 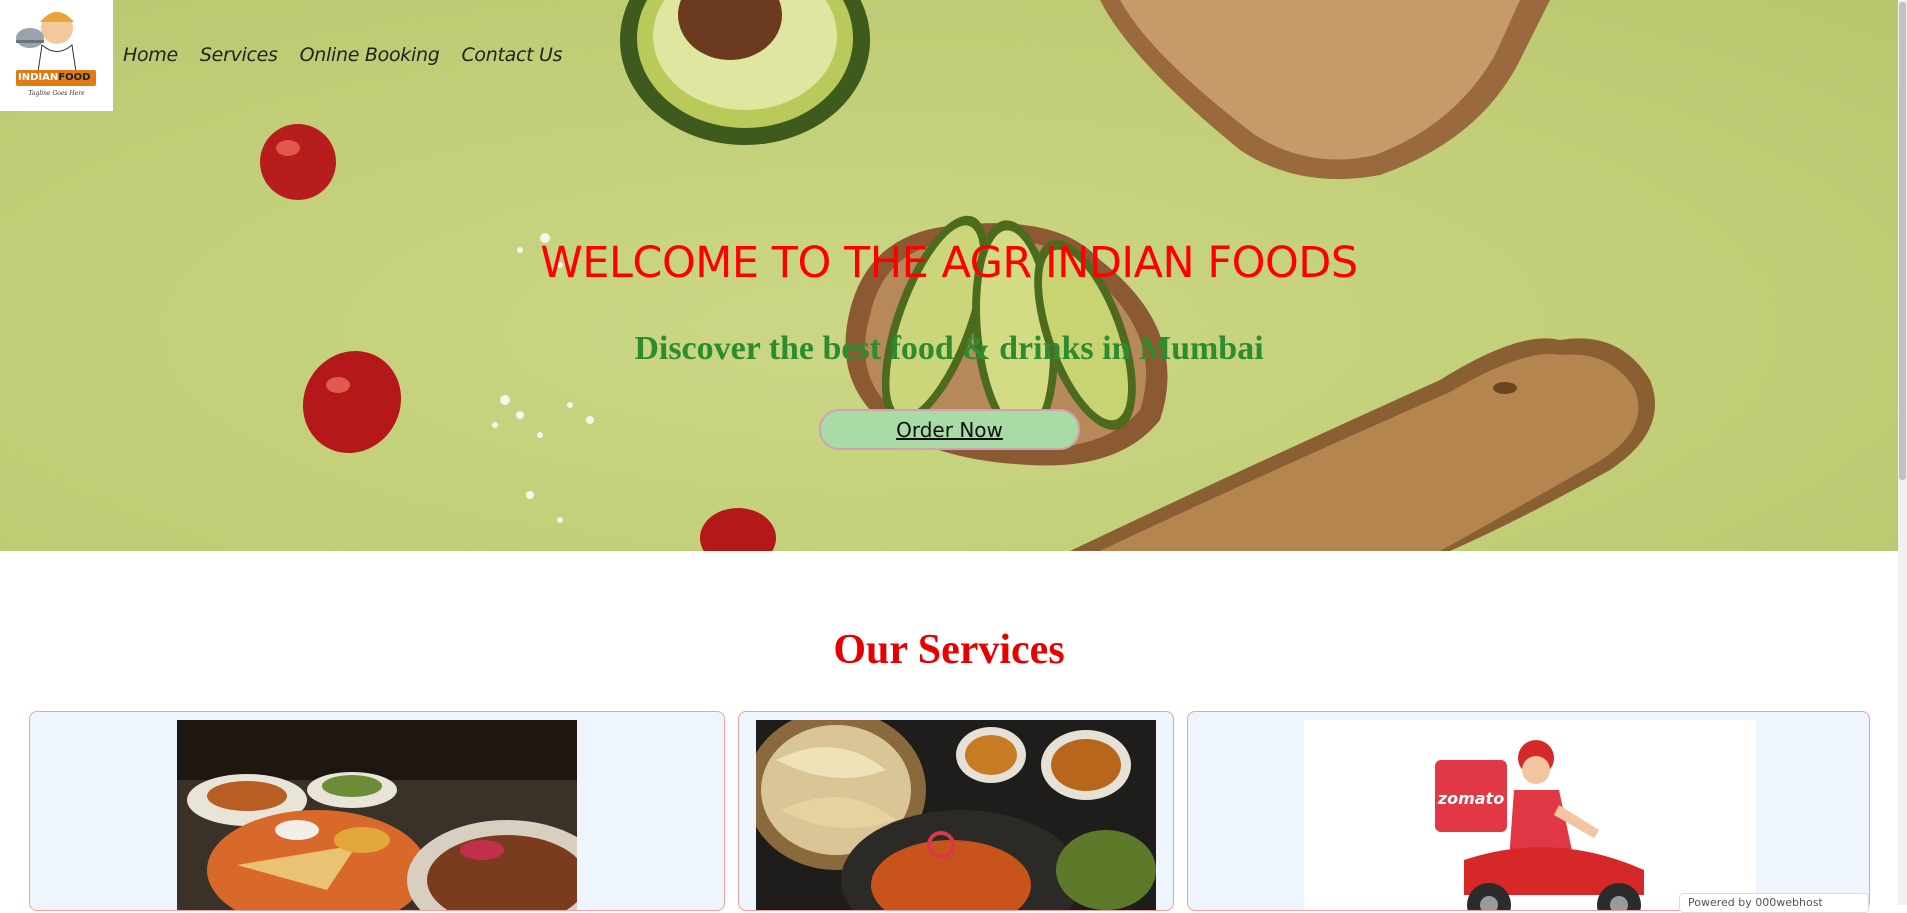 What do you see at coordinates (511, 55) in the screenshot?
I see `nav-contact-us-link: Contact Us` at bounding box center [511, 55].